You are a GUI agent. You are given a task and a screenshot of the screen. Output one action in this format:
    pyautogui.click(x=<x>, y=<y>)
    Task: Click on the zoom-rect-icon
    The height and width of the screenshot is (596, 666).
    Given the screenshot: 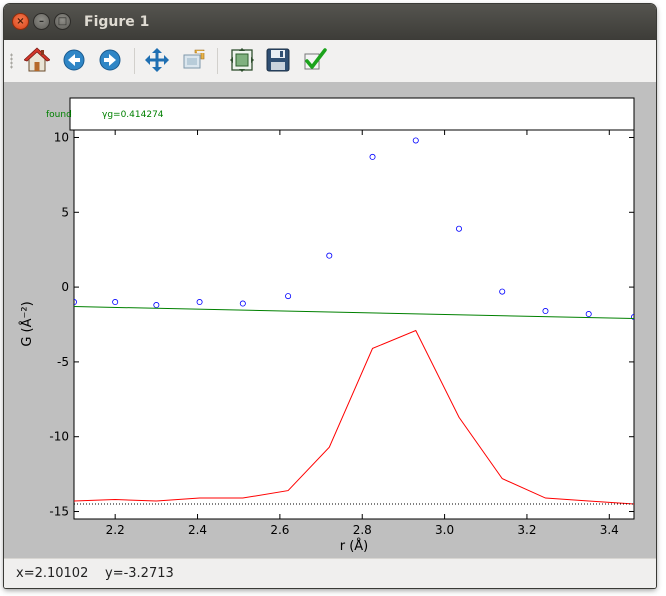 What is the action you would take?
    pyautogui.click(x=194, y=59)
    